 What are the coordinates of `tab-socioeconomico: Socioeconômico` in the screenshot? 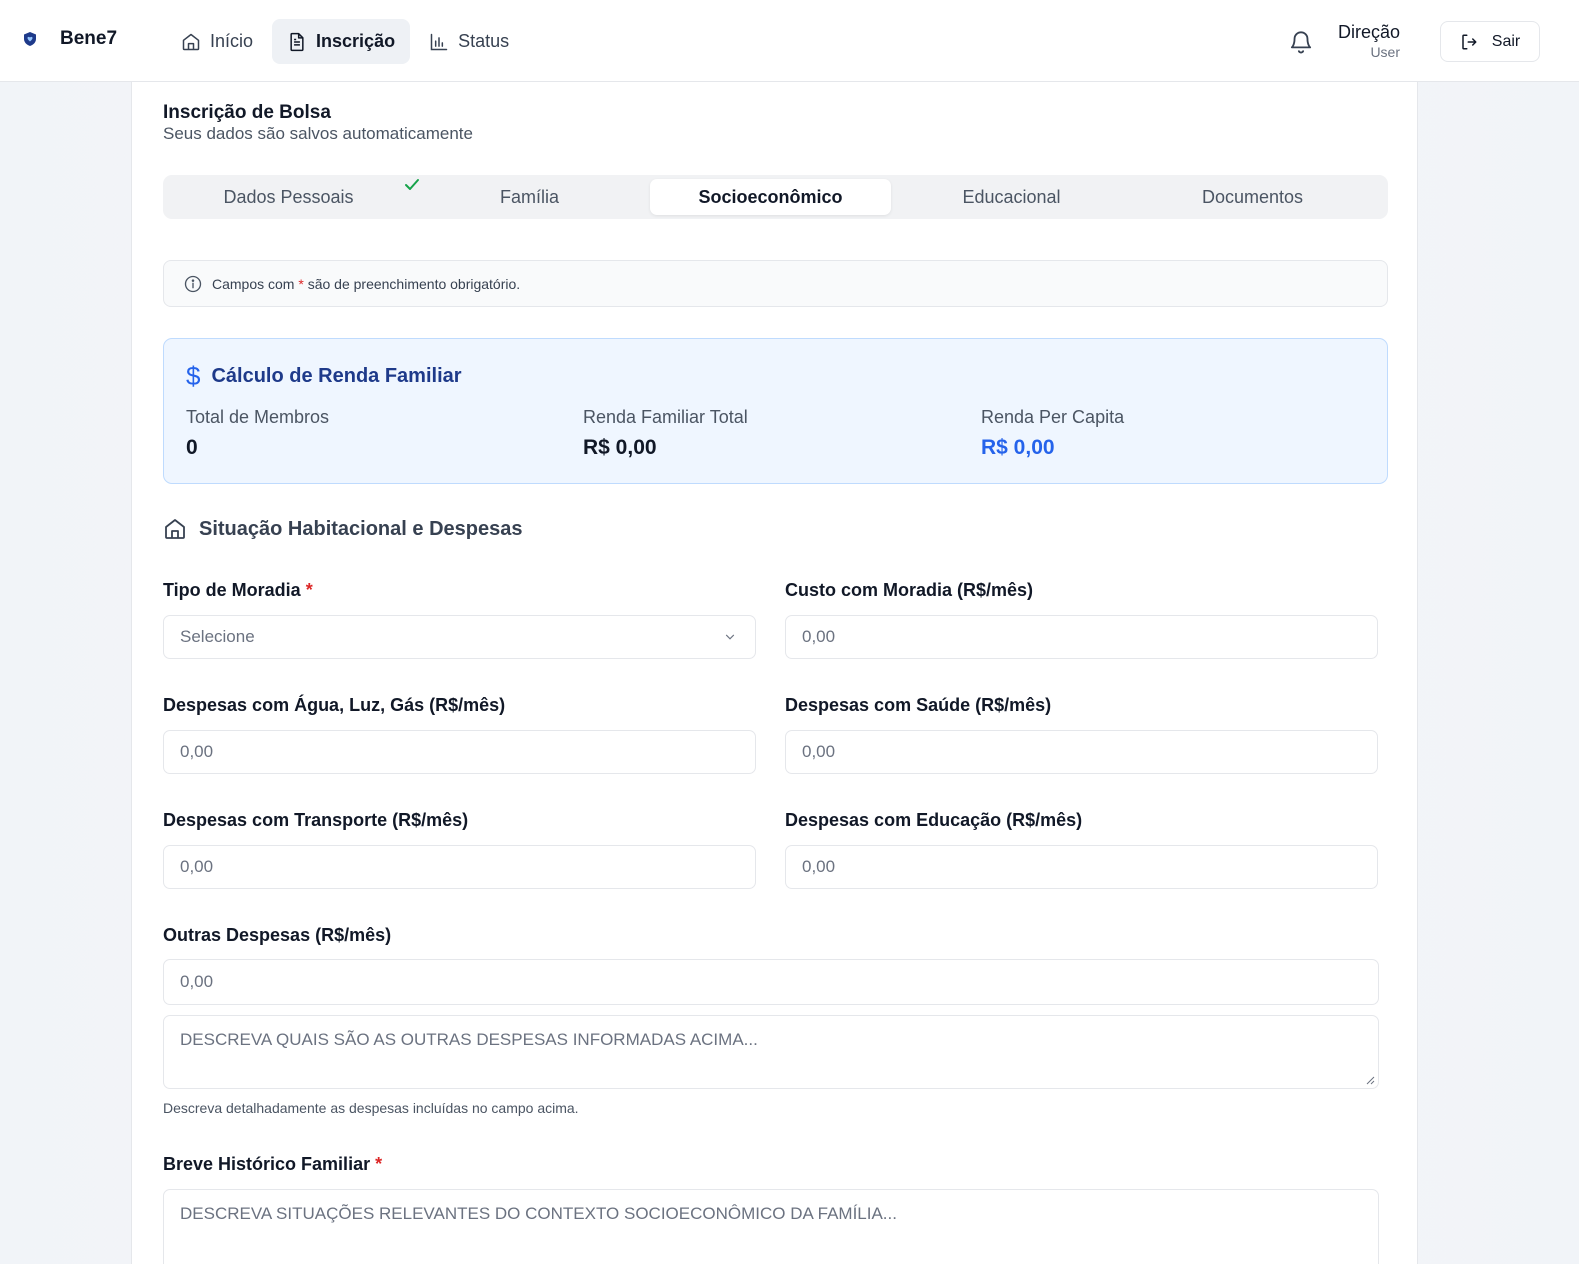 It's located at (770, 197).